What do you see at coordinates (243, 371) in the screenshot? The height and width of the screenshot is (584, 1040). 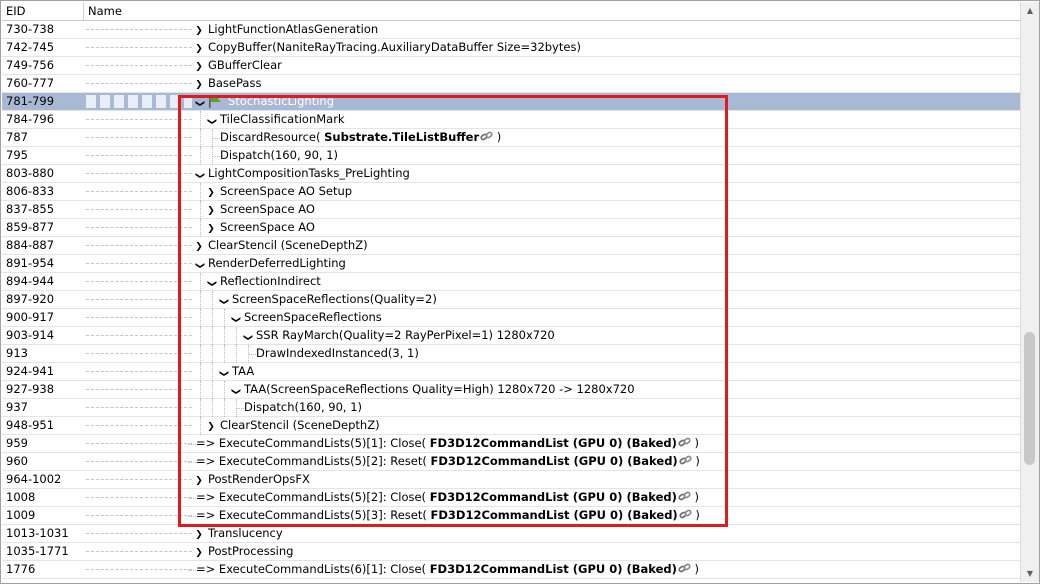 I see `event-text: TAA` at bounding box center [243, 371].